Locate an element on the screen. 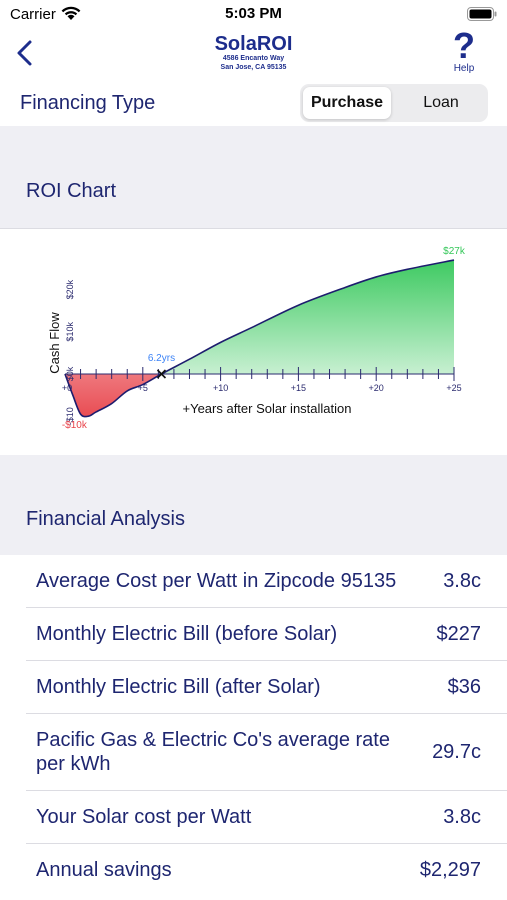 Image resolution: width=507 pixels, height=900 pixels. financing-type-label: Financing Type is located at coordinates (88, 103).